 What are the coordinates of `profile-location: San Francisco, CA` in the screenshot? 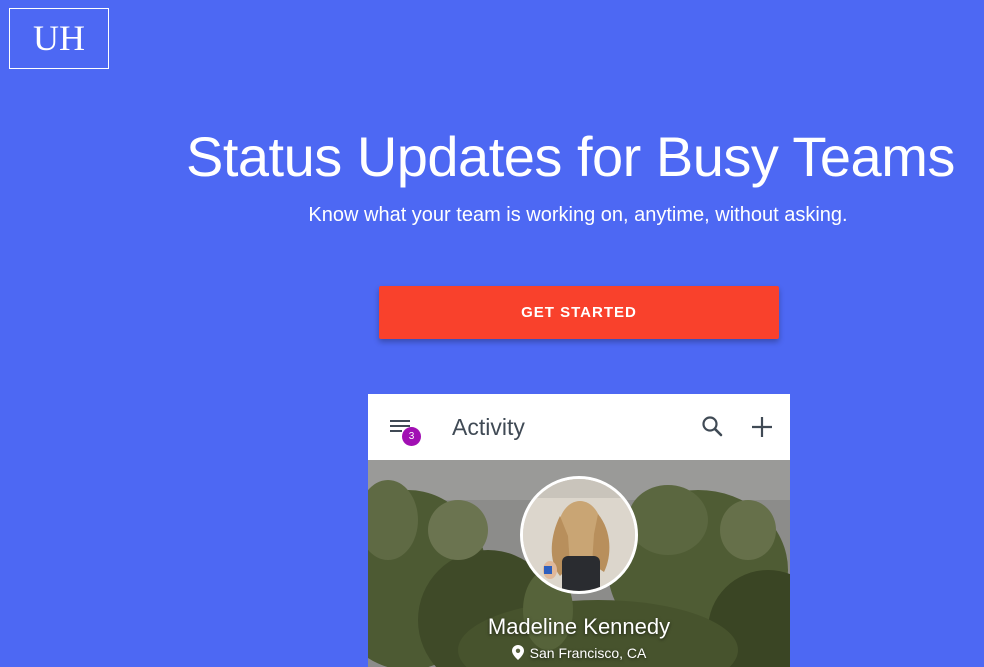 It's located at (579, 653).